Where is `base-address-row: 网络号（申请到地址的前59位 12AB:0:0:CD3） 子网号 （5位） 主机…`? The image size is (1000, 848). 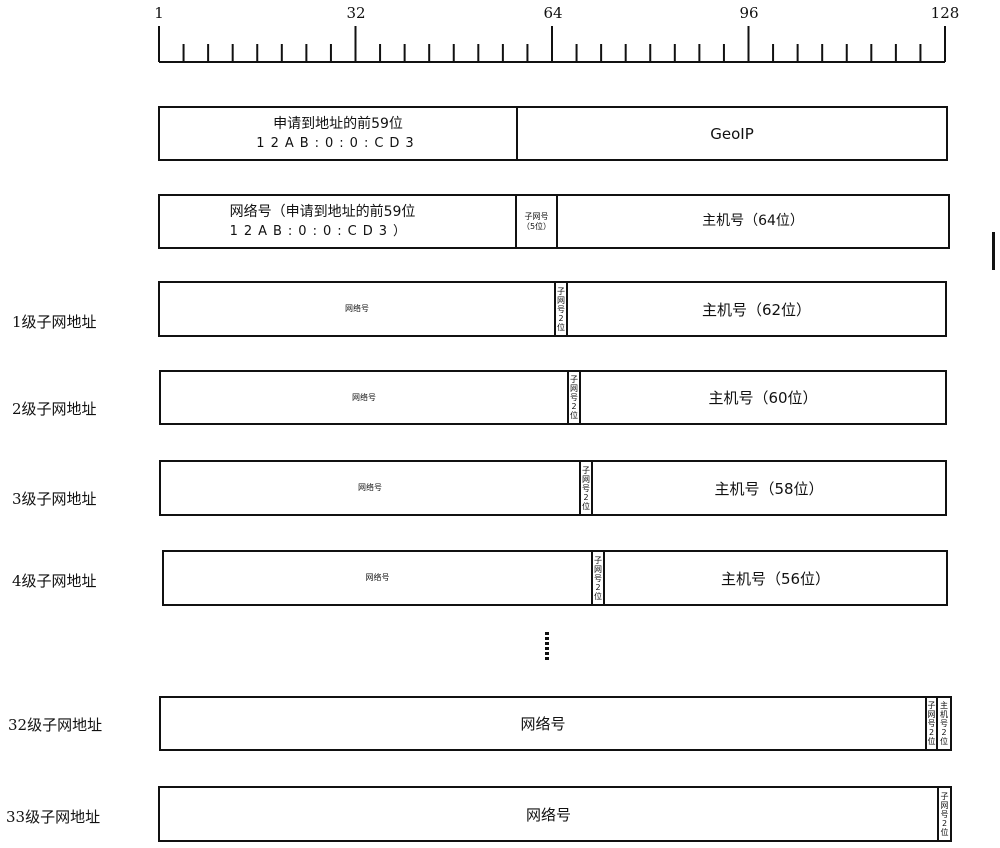
base-address-row: 网络号（申请到地址的前59位 12AB:0:0:CD3） 子网号 （5位） 主机… is located at coordinates (554, 221).